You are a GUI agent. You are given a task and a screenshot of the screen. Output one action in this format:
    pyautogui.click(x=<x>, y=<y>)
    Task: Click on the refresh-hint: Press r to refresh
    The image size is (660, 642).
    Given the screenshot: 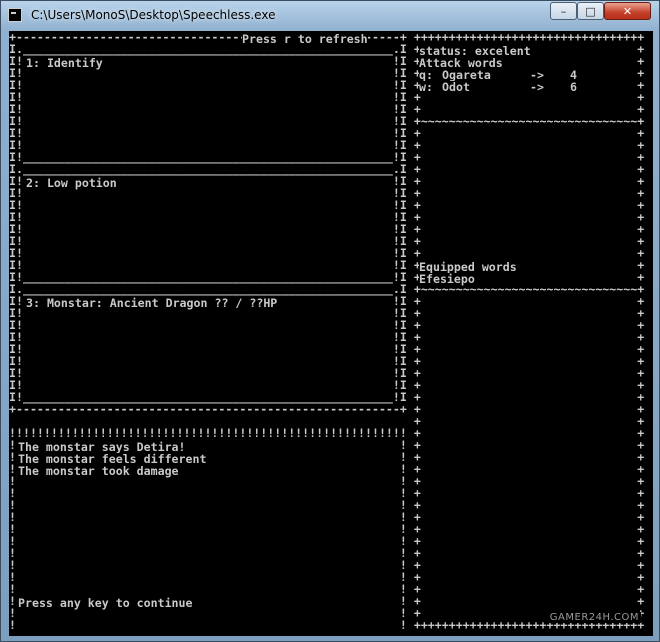 What is the action you would take?
    pyautogui.click(x=305, y=39)
    